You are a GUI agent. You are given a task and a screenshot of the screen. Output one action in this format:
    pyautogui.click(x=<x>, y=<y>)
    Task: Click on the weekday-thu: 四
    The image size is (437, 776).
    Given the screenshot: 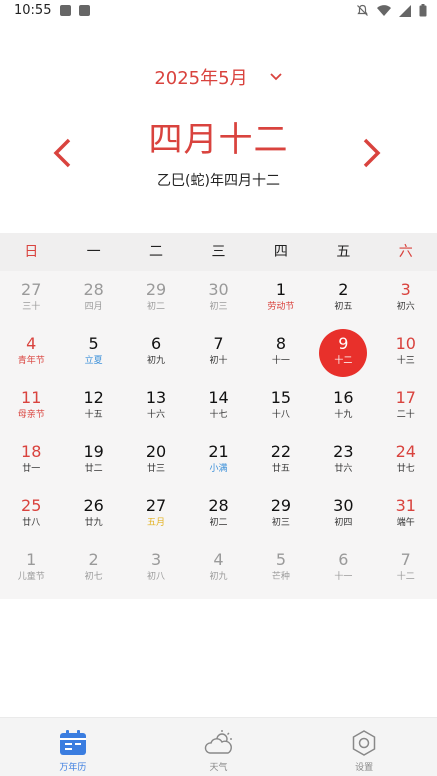 What is the action you would take?
    pyautogui.click(x=280, y=252)
    